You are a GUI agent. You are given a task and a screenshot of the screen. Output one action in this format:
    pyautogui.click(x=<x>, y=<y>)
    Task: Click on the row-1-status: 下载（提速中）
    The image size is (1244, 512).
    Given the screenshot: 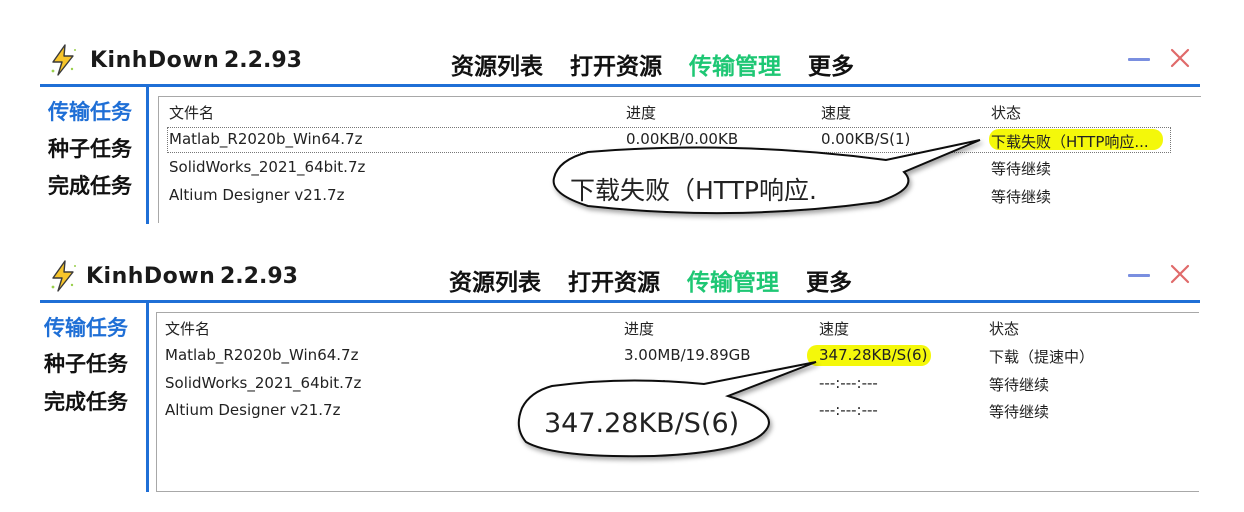 What is the action you would take?
    pyautogui.click(x=1042, y=357)
    